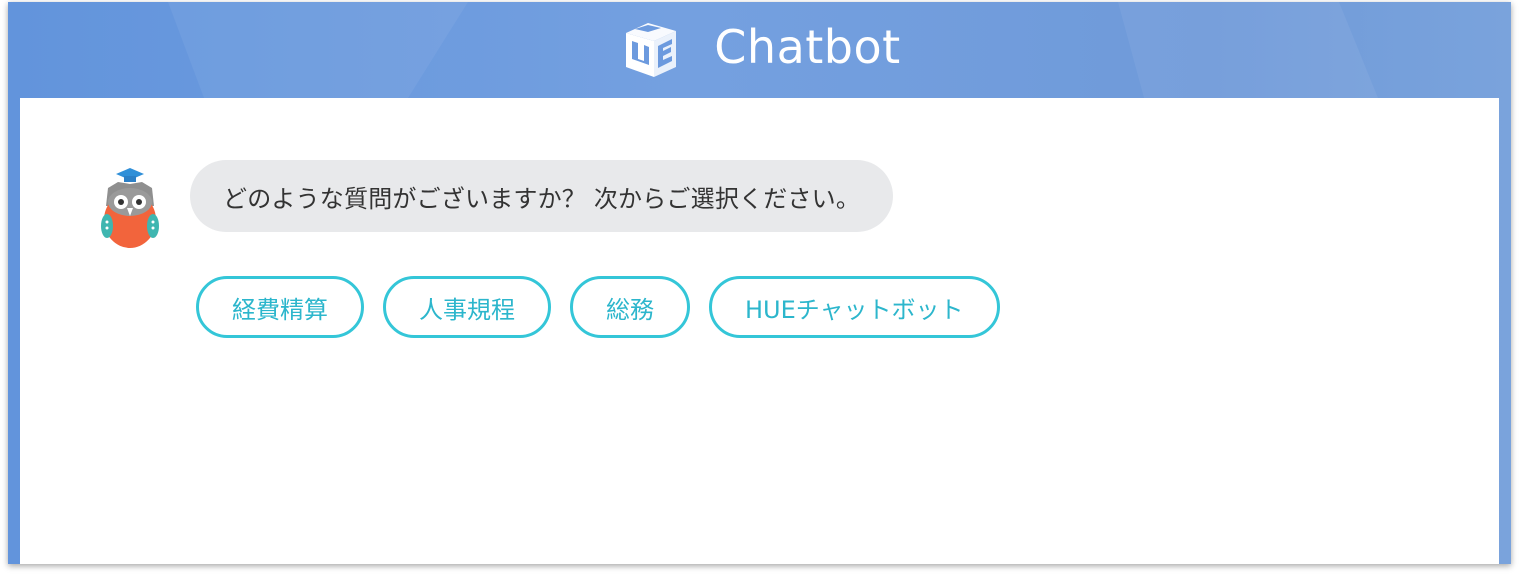  I want to click on bot-message-text: どのような質問がございますか？ 次からご選択ください。, so click(542, 198).